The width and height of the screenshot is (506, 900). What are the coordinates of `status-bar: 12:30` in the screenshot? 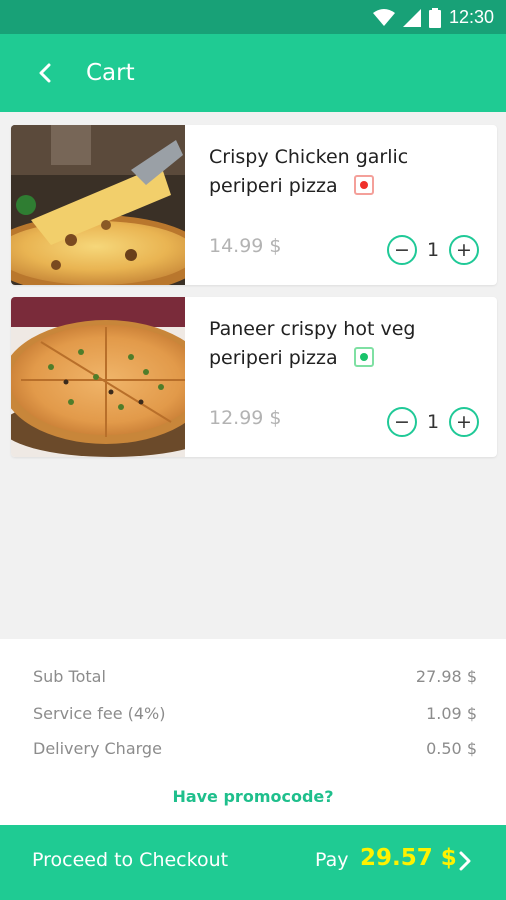 It's located at (253, 17).